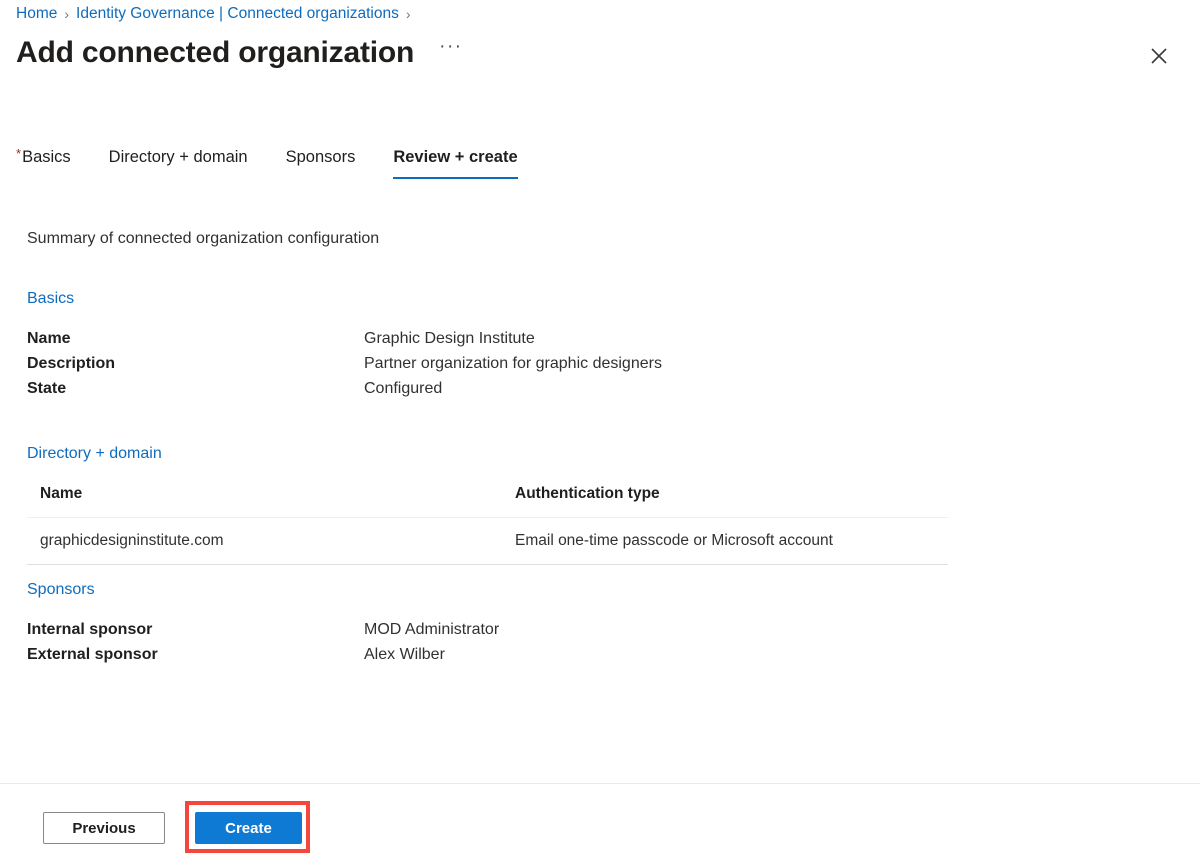 This screenshot has width=1200, height=855. What do you see at coordinates (344, 388) in the screenshot?
I see `table-row: State Configured` at bounding box center [344, 388].